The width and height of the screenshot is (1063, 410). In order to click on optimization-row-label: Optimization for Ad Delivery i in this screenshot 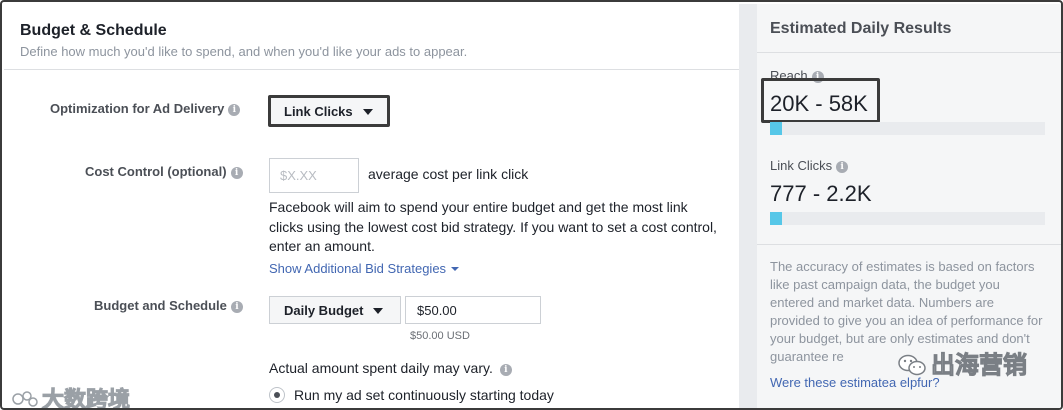, I will do `click(145, 108)`.